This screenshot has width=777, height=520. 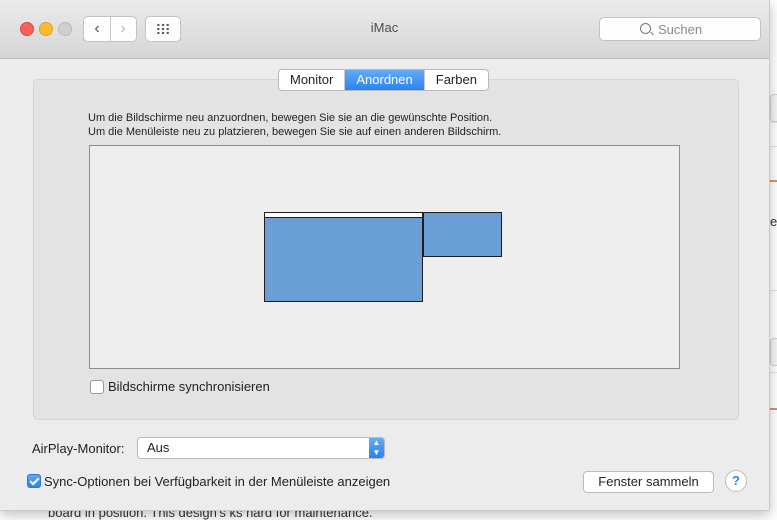 I want to click on main-display, so click(x=343, y=259).